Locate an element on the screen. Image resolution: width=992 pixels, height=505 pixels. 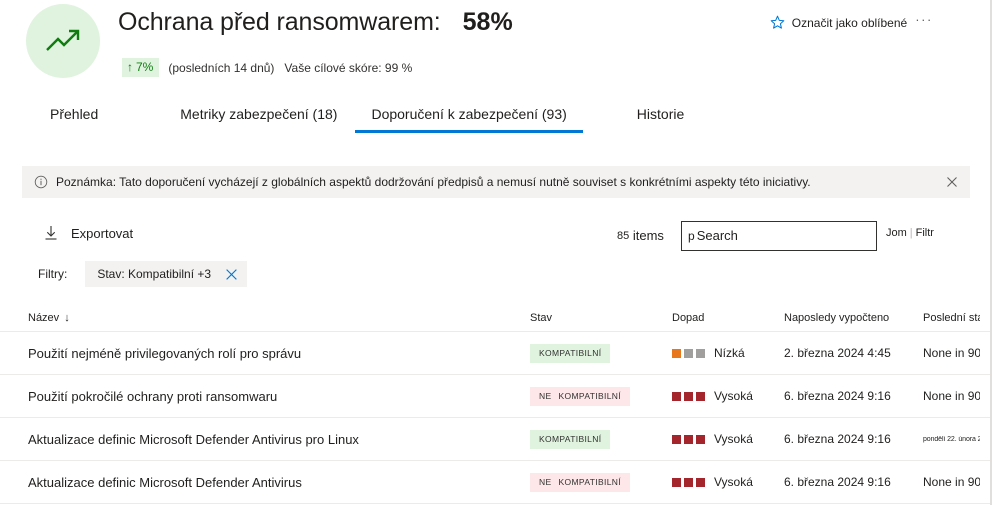
star-icon is located at coordinates (777, 22).